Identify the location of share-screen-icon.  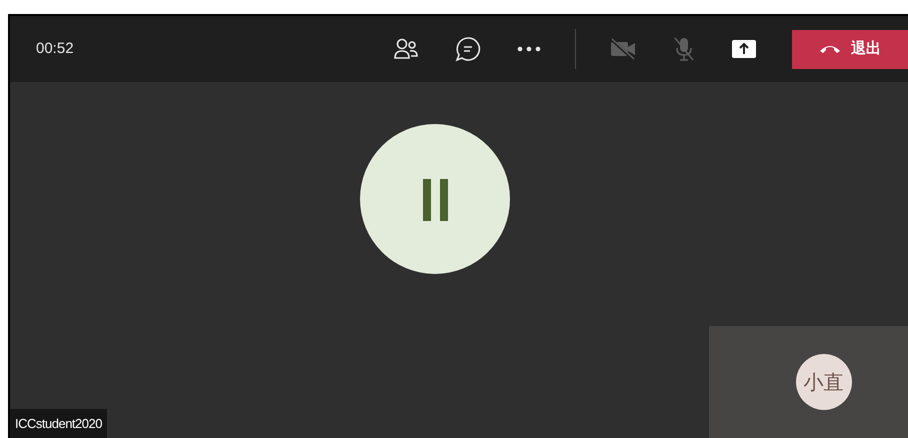
(744, 49).